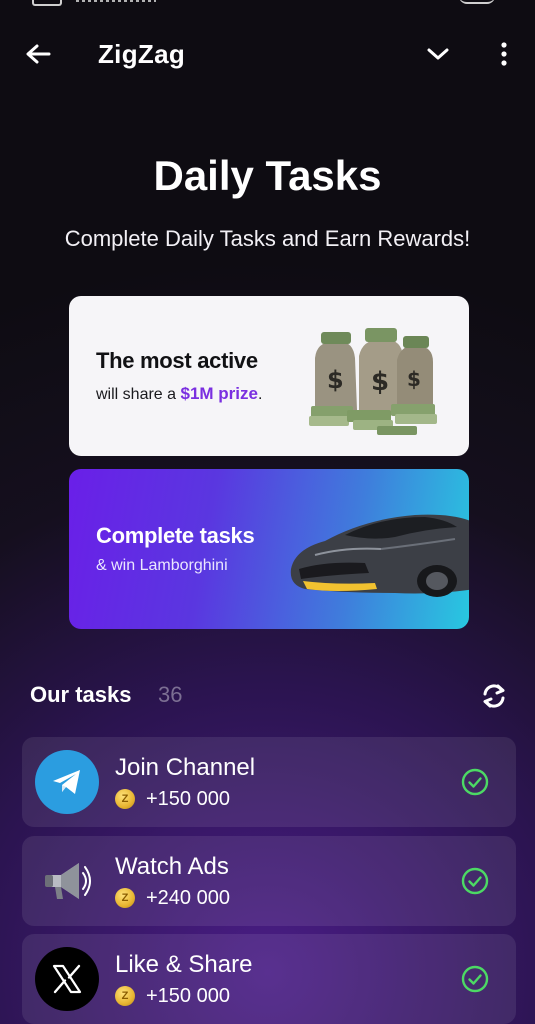  What do you see at coordinates (67, 979) in the screenshot?
I see `x-logo-icon` at bounding box center [67, 979].